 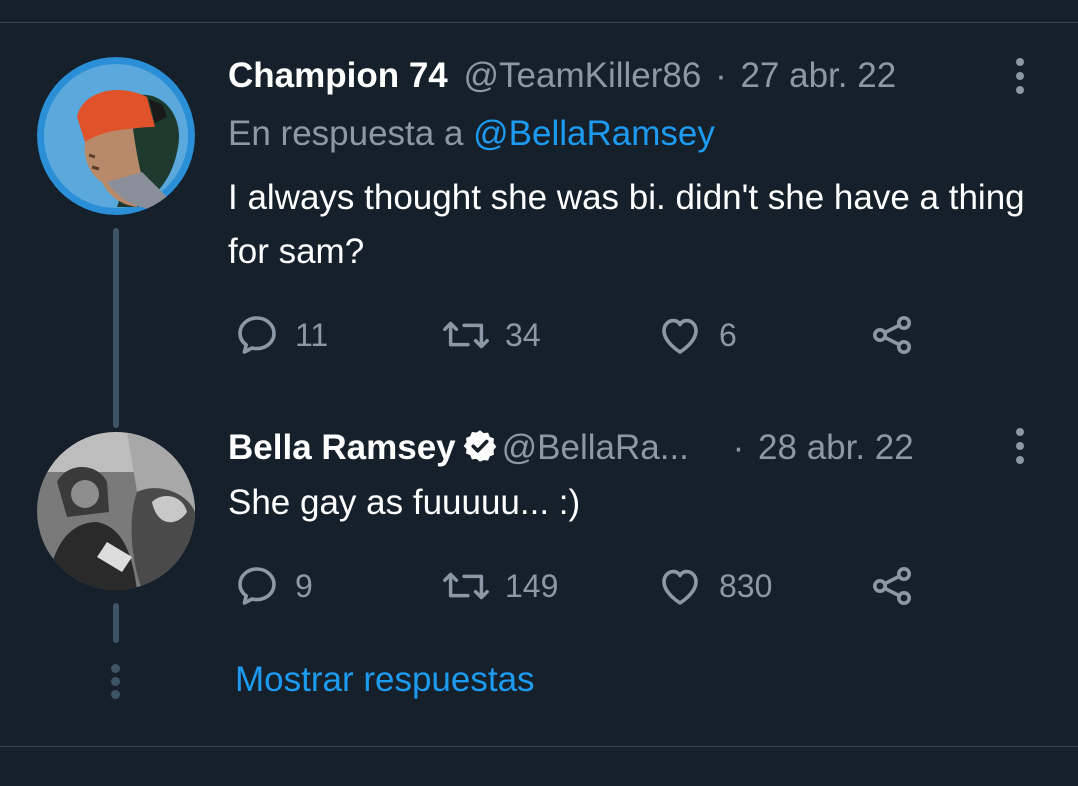 What do you see at coordinates (836, 447) in the screenshot?
I see `tweet-date: 28 abr. 22` at bounding box center [836, 447].